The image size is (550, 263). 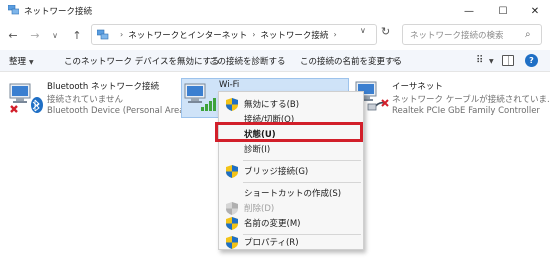 I want to click on menu-item-shortcut: ショートカットの作成(S), so click(x=292, y=193).